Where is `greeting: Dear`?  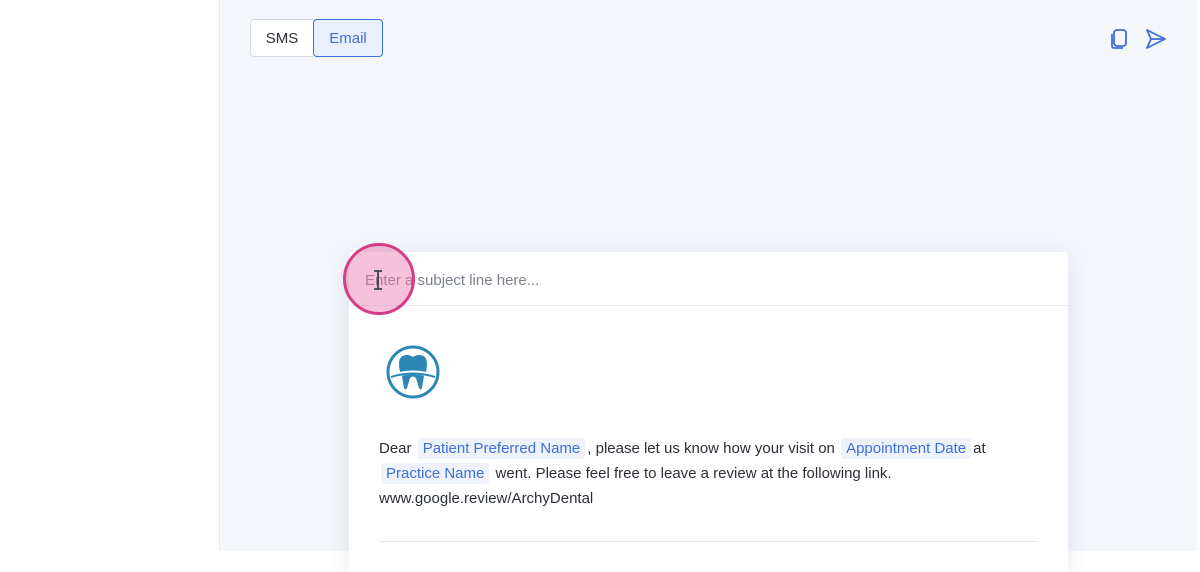
greeting: Dear is located at coordinates (395, 448).